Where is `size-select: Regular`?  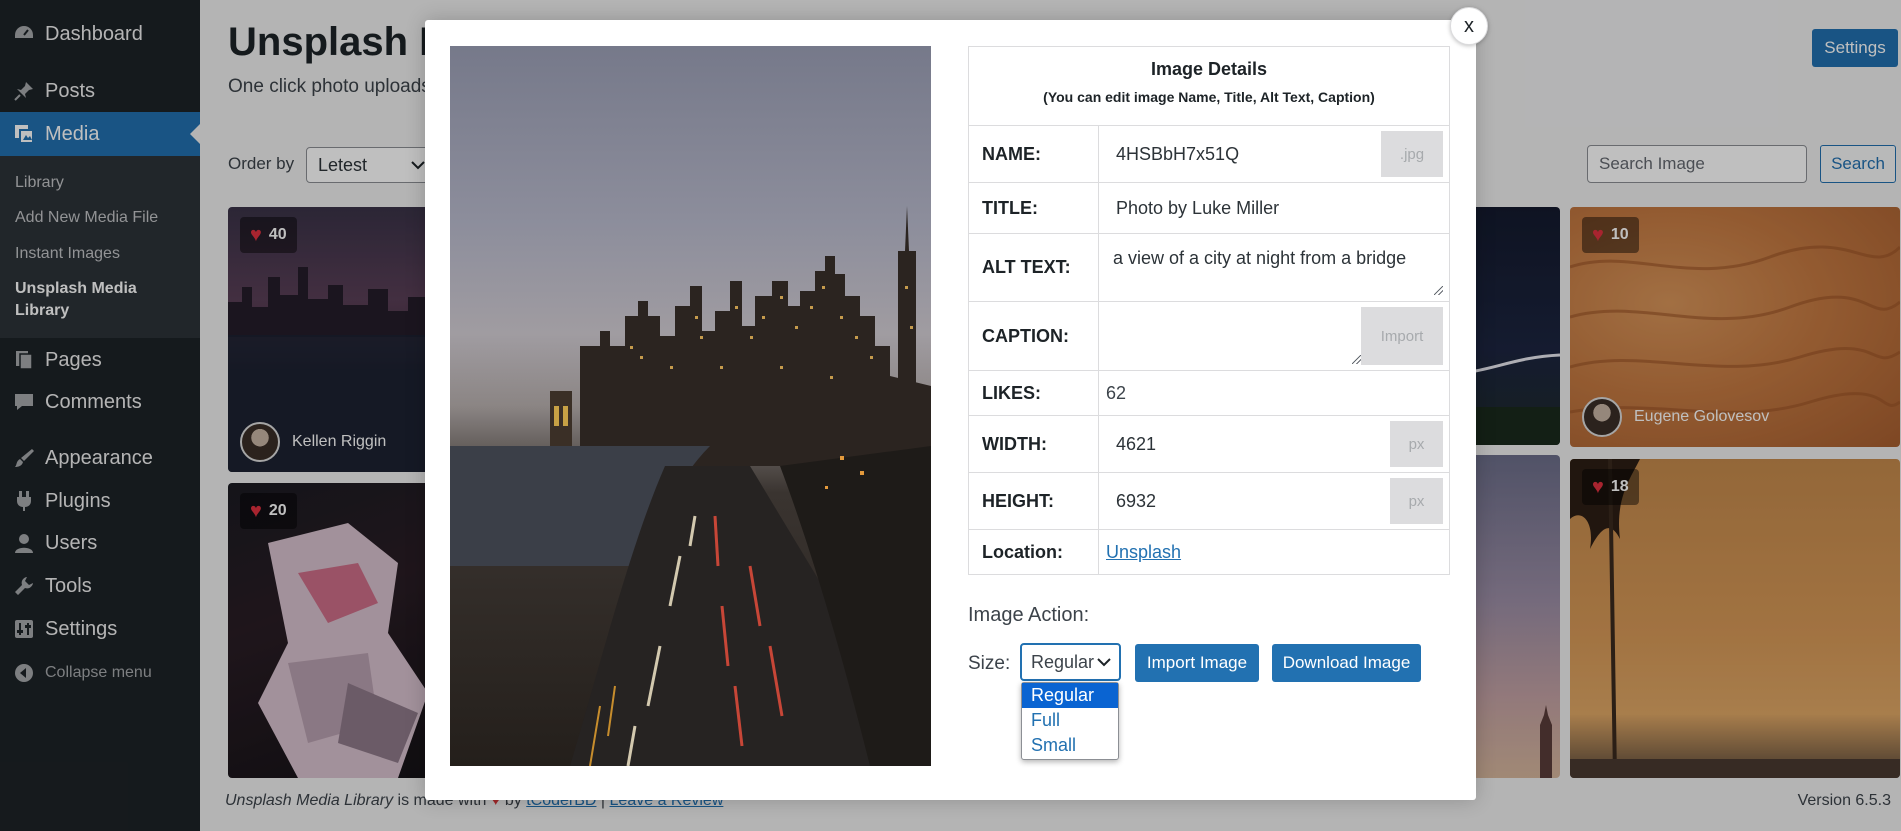
size-select: Regular is located at coordinates (1070, 662).